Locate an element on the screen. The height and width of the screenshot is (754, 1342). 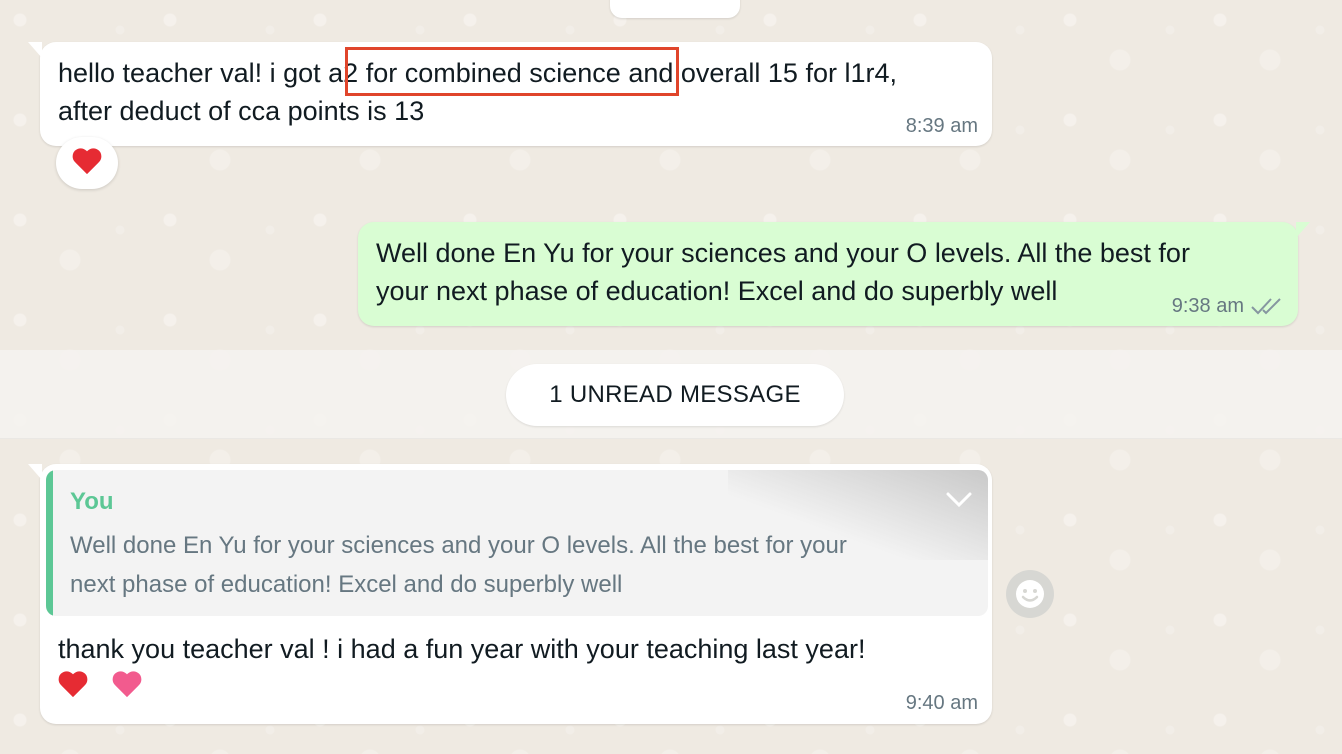
emoji-reaction-button is located at coordinates (1030, 594).